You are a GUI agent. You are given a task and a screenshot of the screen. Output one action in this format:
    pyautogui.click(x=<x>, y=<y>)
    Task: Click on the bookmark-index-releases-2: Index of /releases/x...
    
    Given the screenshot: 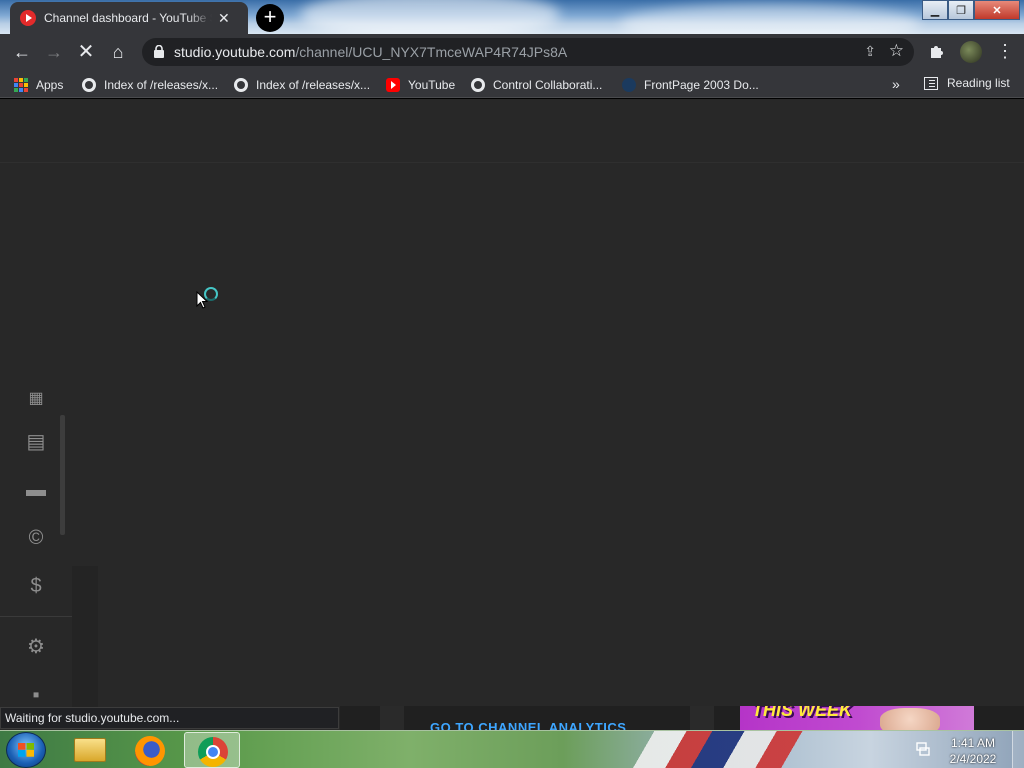 What is the action you would take?
    pyautogui.click(x=302, y=85)
    